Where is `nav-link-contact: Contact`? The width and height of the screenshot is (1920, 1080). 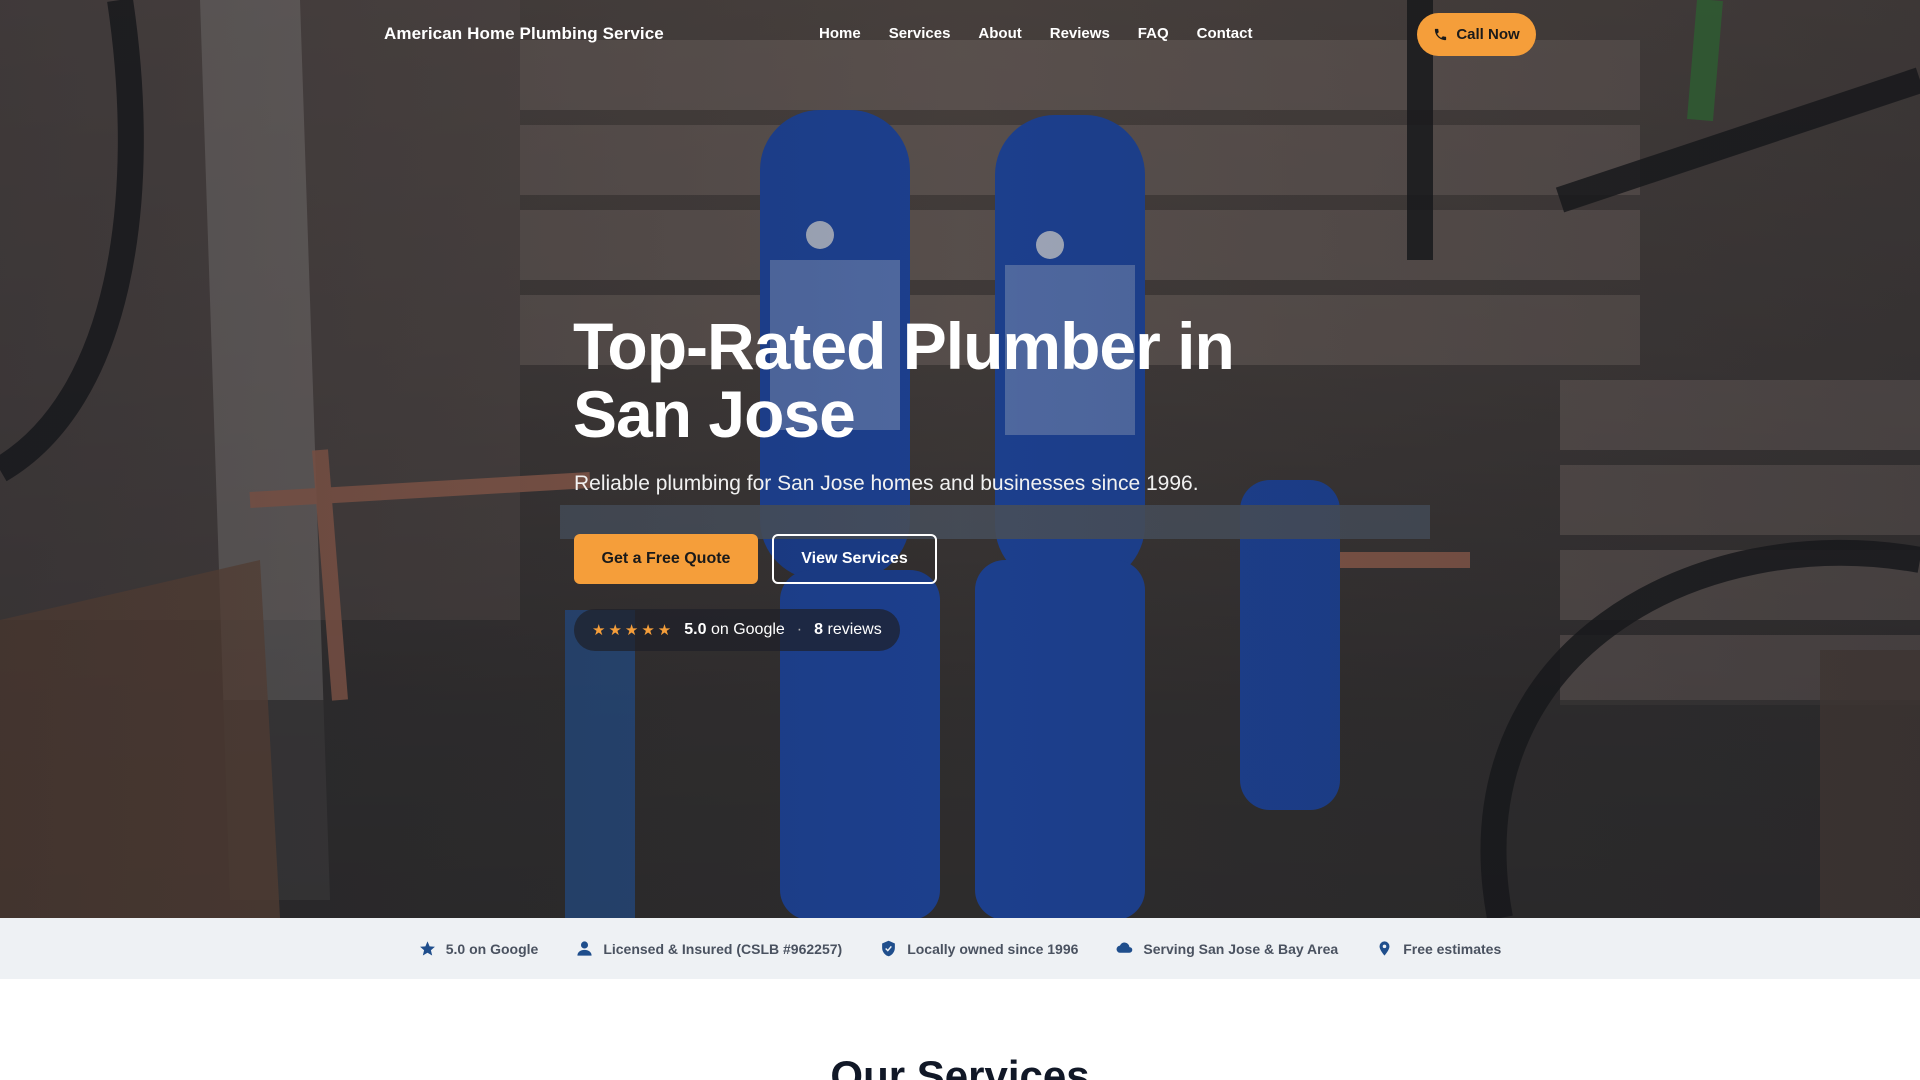
nav-link-contact: Contact is located at coordinates (1225, 33).